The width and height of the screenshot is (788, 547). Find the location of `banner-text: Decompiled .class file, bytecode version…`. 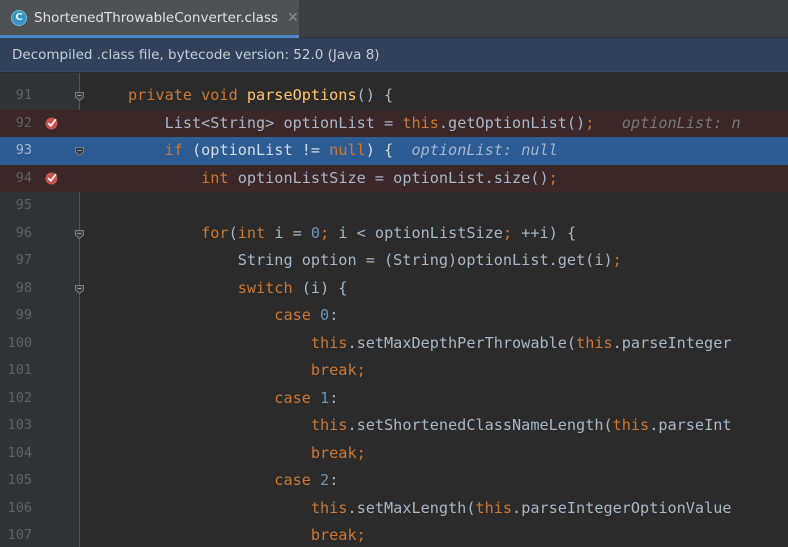

banner-text: Decompiled .class file, bytecode version… is located at coordinates (196, 54).